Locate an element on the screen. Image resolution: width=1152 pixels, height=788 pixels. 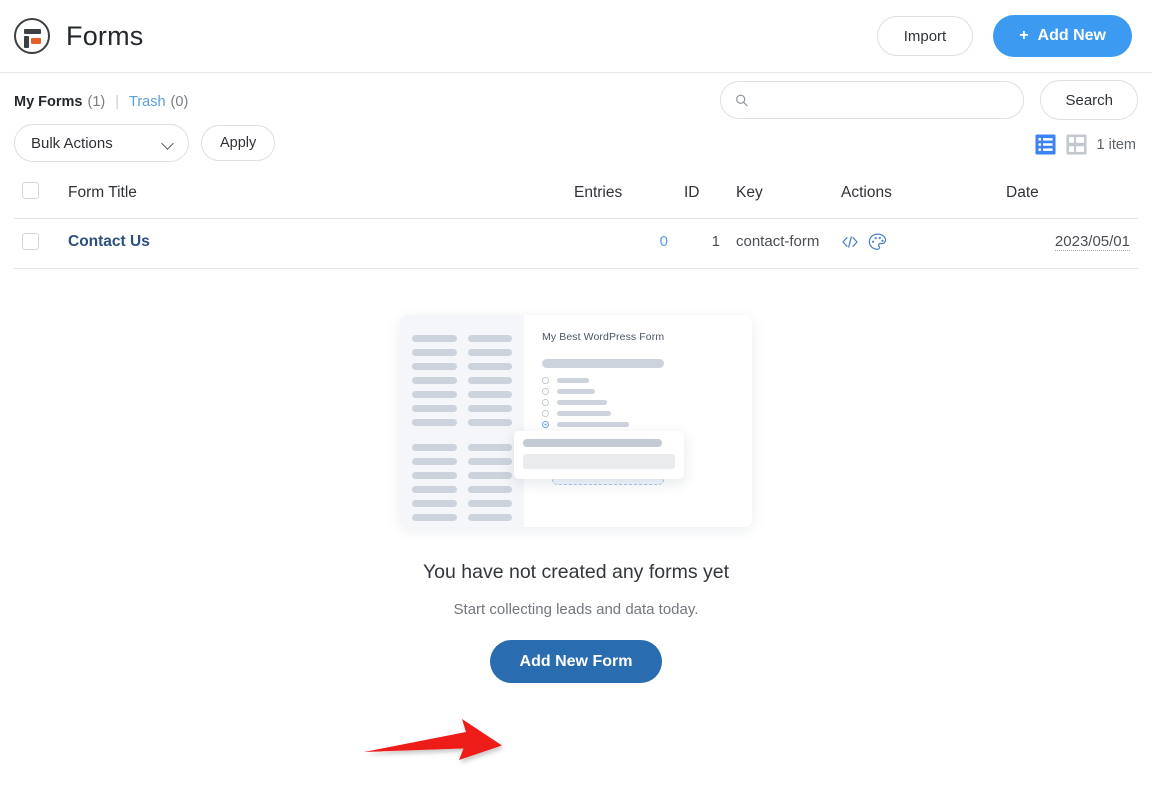
header-actions: Import + Add New is located at coordinates (1004, 36).